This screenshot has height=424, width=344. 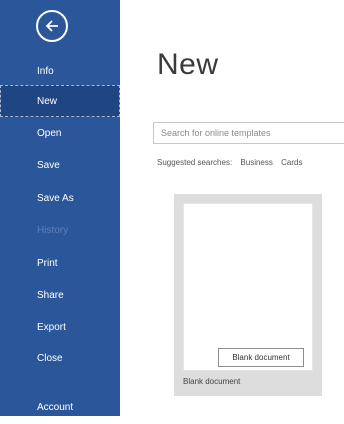 What do you see at coordinates (53, 230) in the screenshot?
I see `sidebar-item-history: History` at bounding box center [53, 230].